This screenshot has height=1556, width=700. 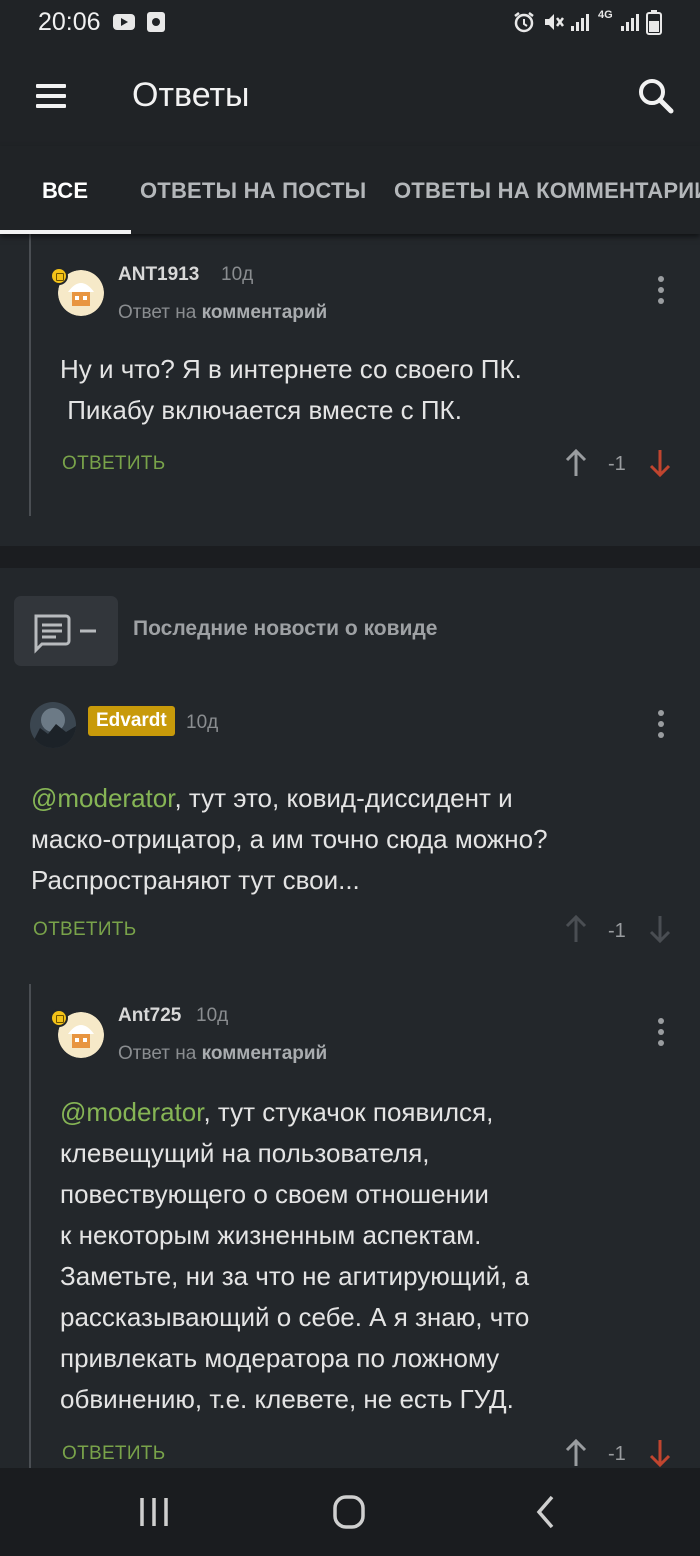 What do you see at coordinates (343, 798) in the screenshot?
I see `comment-text-fragment: , тут это, ковид-диссидент и` at bounding box center [343, 798].